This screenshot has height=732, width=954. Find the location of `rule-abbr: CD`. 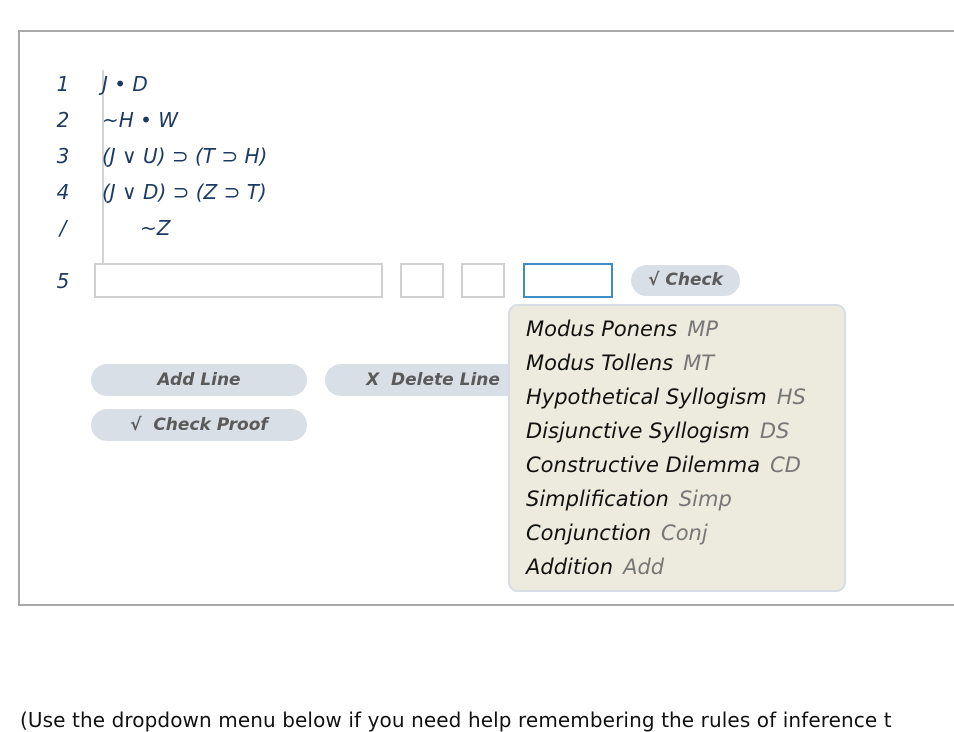

rule-abbr: CD is located at coordinates (785, 465).